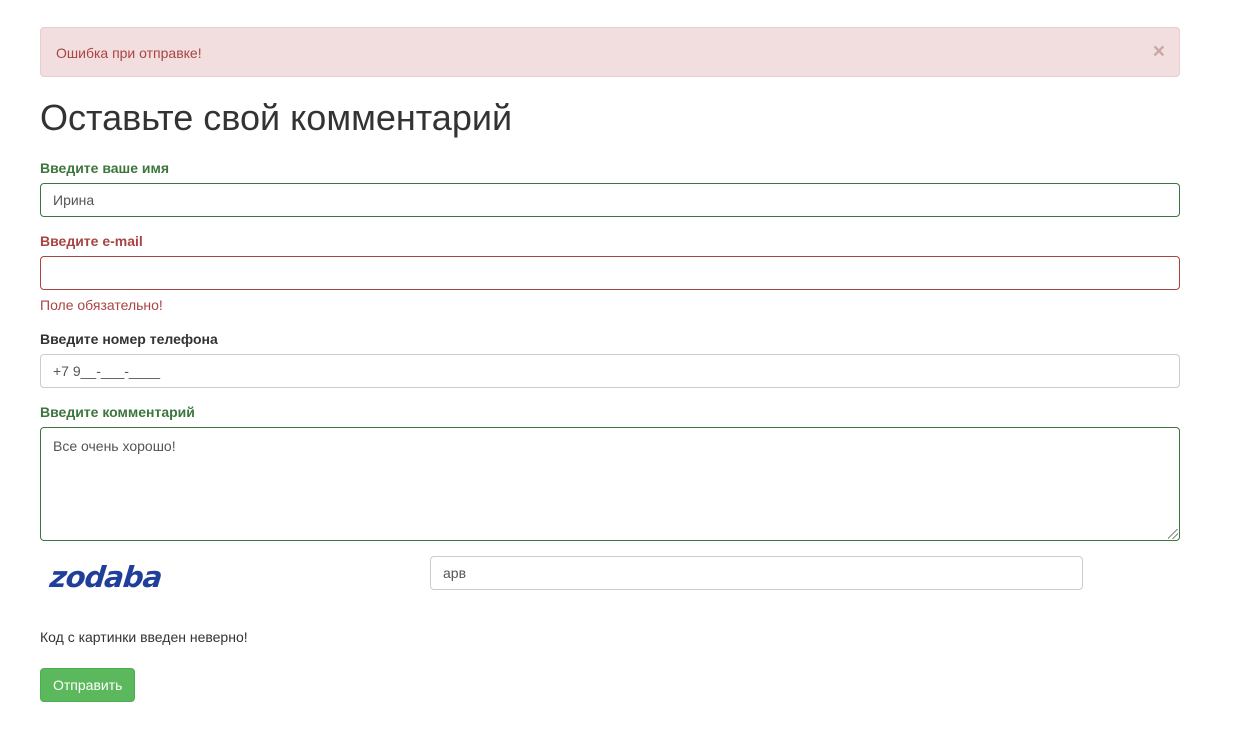 Image resolution: width=1236 pixels, height=734 pixels. What do you see at coordinates (1159, 52) in the screenshot?
I see `close-icon: ×` at bounding box center [1159, 52].